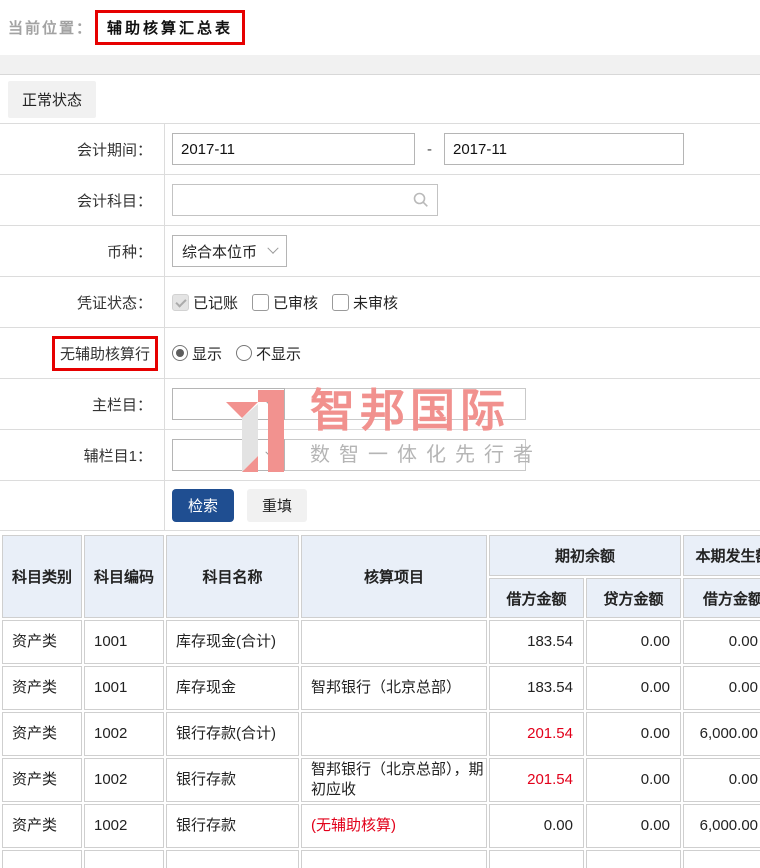 The image size is (760, 868). I want to click on reset-button: 重填, so click(277, 505).